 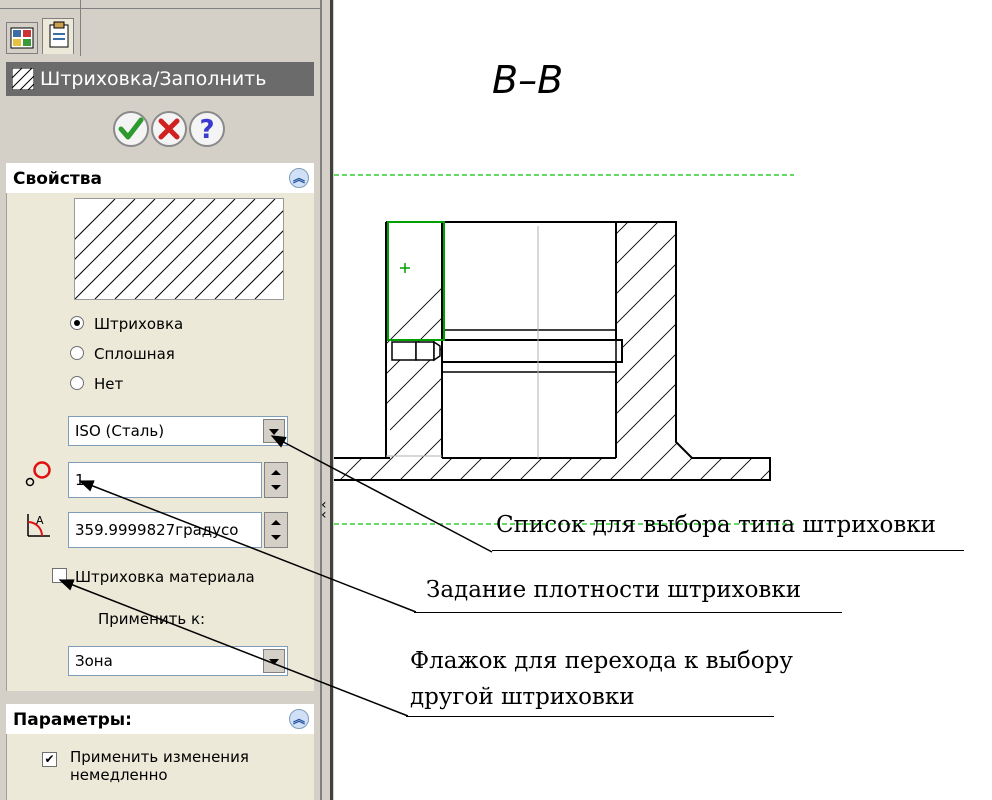 What do you see at coordinates (601, 661) in the screenshot?
I see `annotation-other-hatch-line1: Флажок для перехода к выбору` at bounding box center [601, 661].